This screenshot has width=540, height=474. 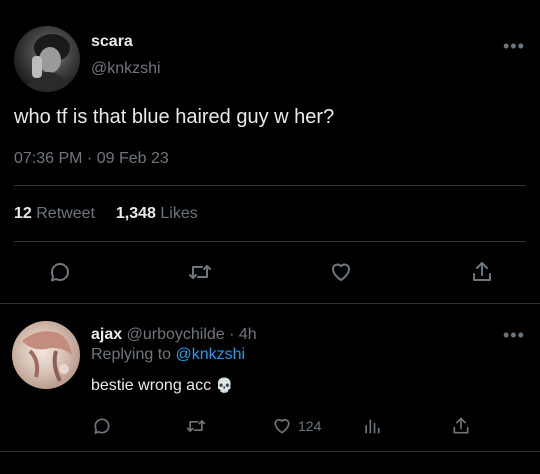 I want to click on reply-handle-time: @urboychilde · 4h, so click(x=192, y=334).